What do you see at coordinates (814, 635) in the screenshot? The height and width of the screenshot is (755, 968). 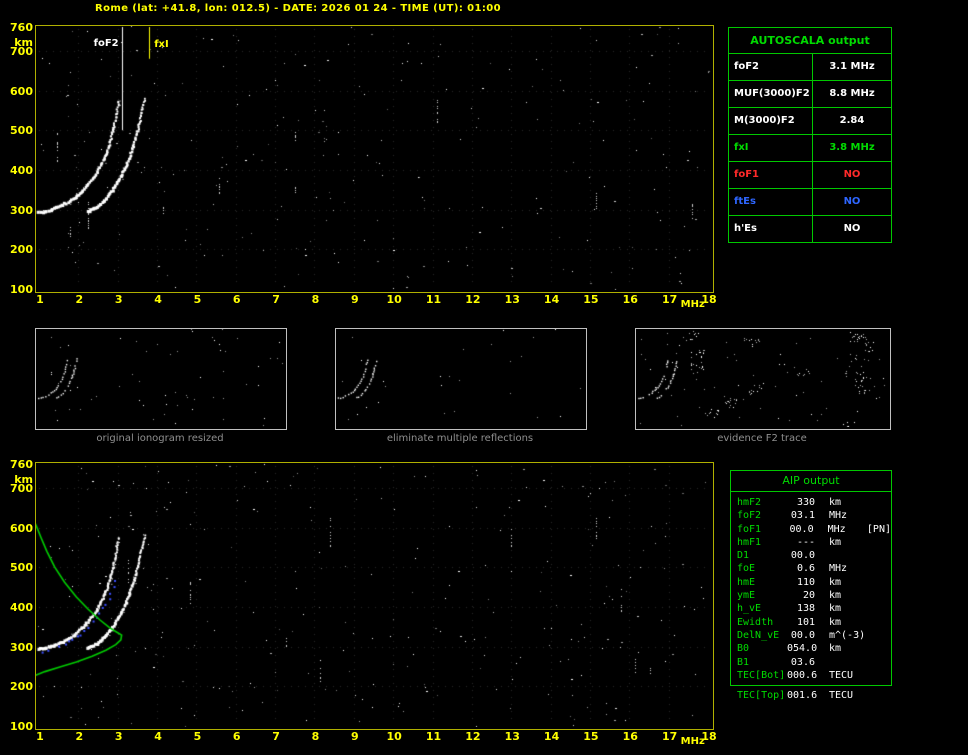 I see `aip-row: DelN_vE 00.0 m^(-3)` at bounding box center [814, 635].